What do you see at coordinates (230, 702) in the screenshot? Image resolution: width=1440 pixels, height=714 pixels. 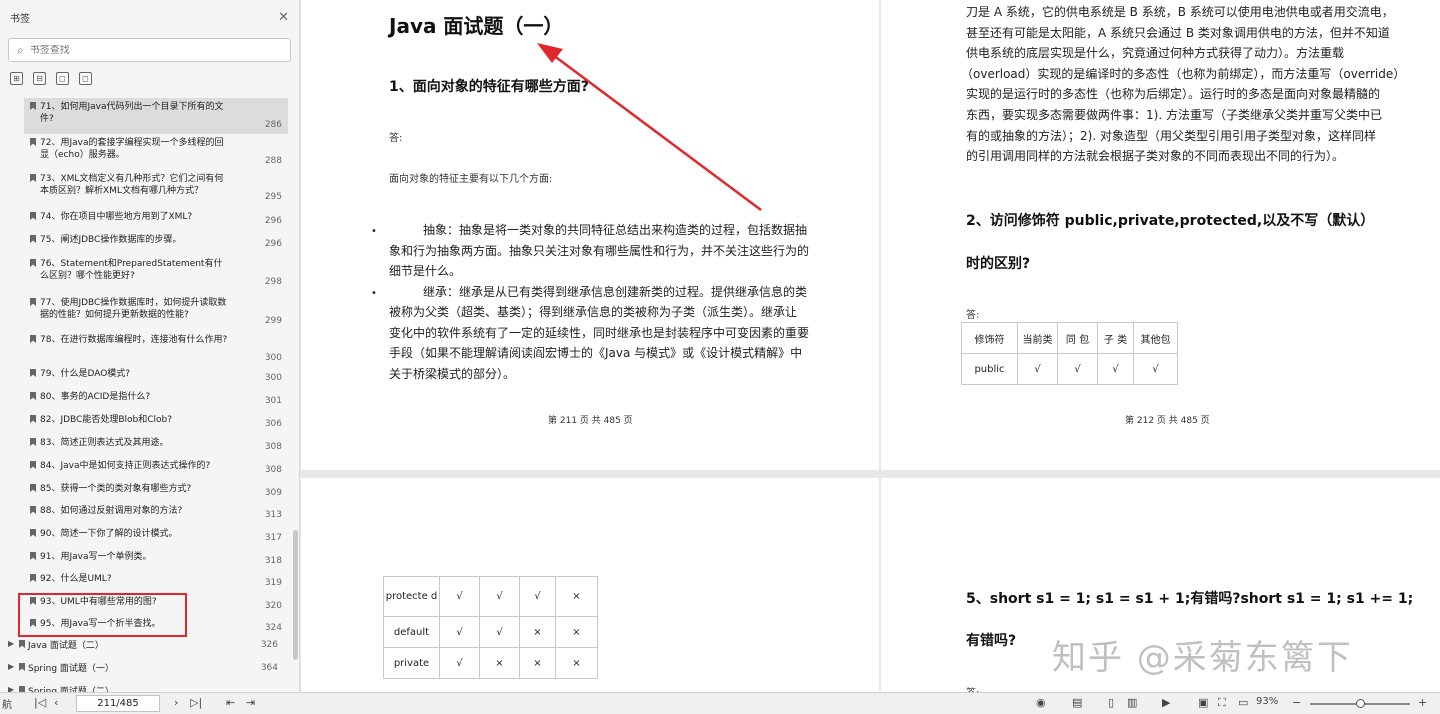 I see `back-icon: ⇤` at bounding box center [230, 702].